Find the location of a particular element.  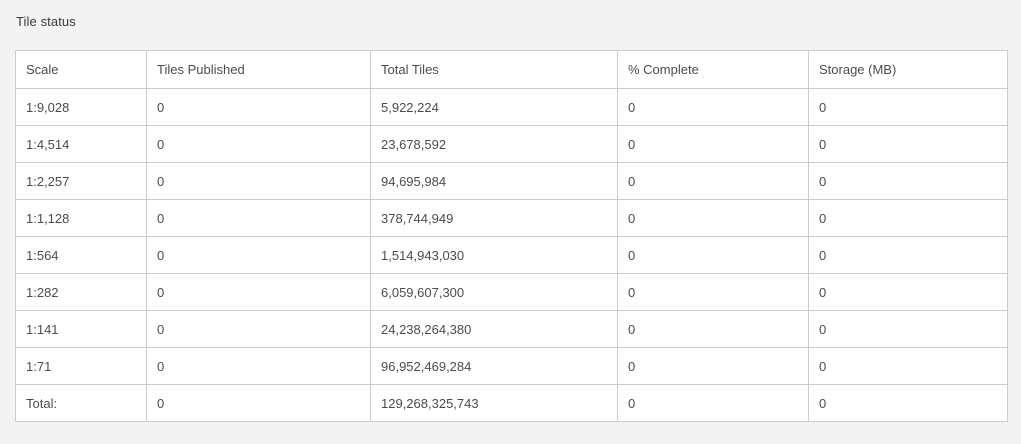

cell-total-tiles: 378,744,949 is located at coordinates (494, 218).